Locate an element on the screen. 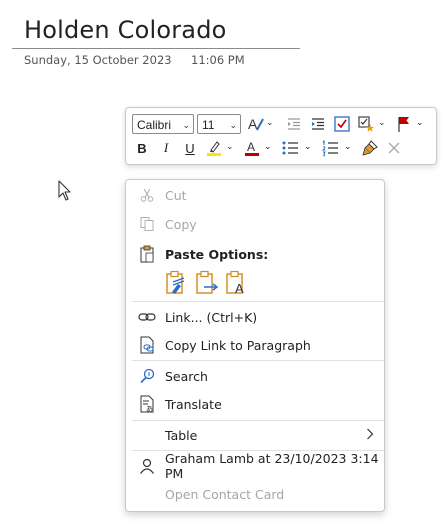 The image size is (445, 525). menu-item-search: Search is located at coordinates (255, 376).